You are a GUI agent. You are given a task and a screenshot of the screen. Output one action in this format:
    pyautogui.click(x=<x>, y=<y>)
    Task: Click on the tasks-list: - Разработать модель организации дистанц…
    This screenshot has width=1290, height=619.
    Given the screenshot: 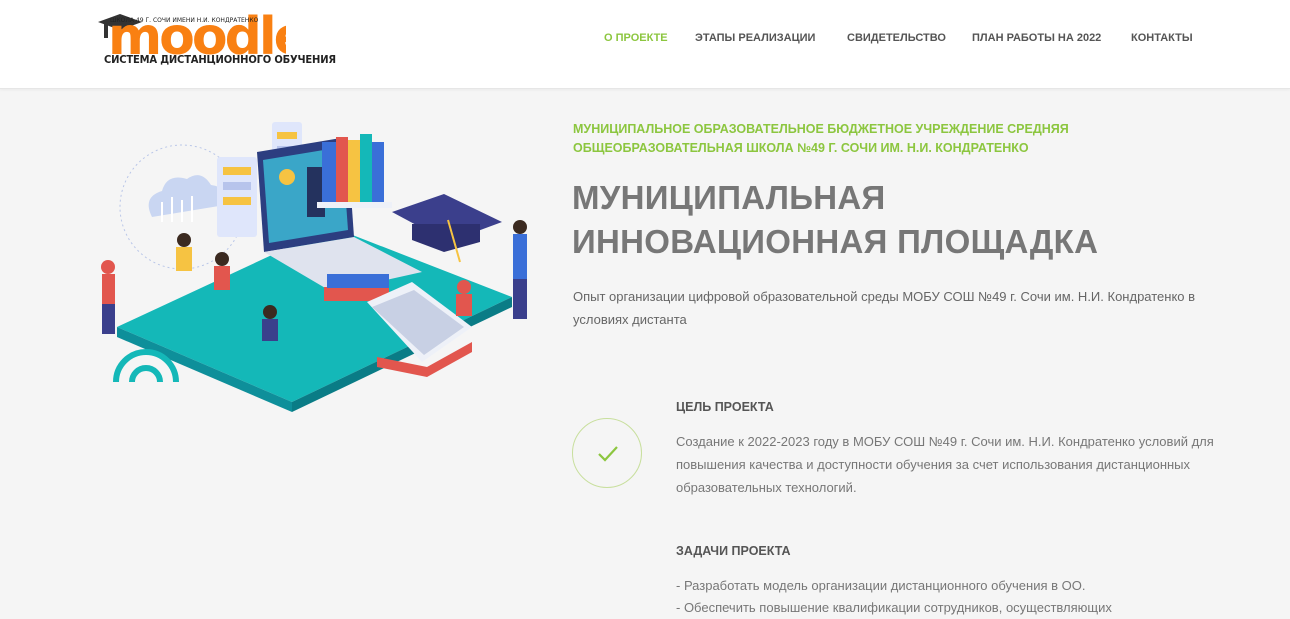 What is the action you would take?
    pyautogui.click(x=946, y=597)
    